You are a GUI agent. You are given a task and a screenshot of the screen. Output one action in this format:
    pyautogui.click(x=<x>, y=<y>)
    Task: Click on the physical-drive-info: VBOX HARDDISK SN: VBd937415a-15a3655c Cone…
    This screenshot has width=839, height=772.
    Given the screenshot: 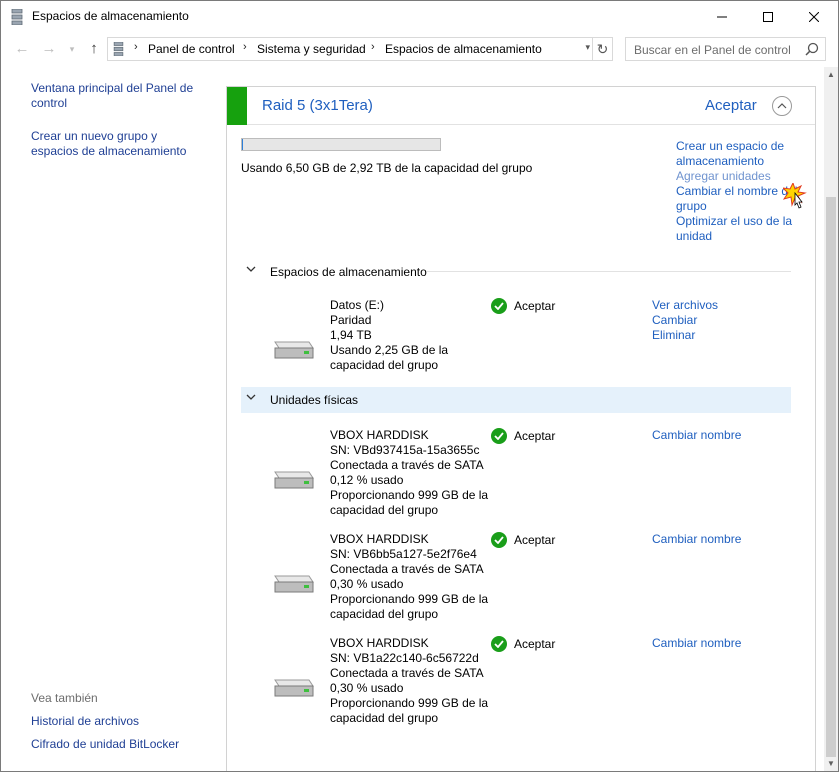 What is the action you would take?
    pyautogui.click(x=410, y=473)
    